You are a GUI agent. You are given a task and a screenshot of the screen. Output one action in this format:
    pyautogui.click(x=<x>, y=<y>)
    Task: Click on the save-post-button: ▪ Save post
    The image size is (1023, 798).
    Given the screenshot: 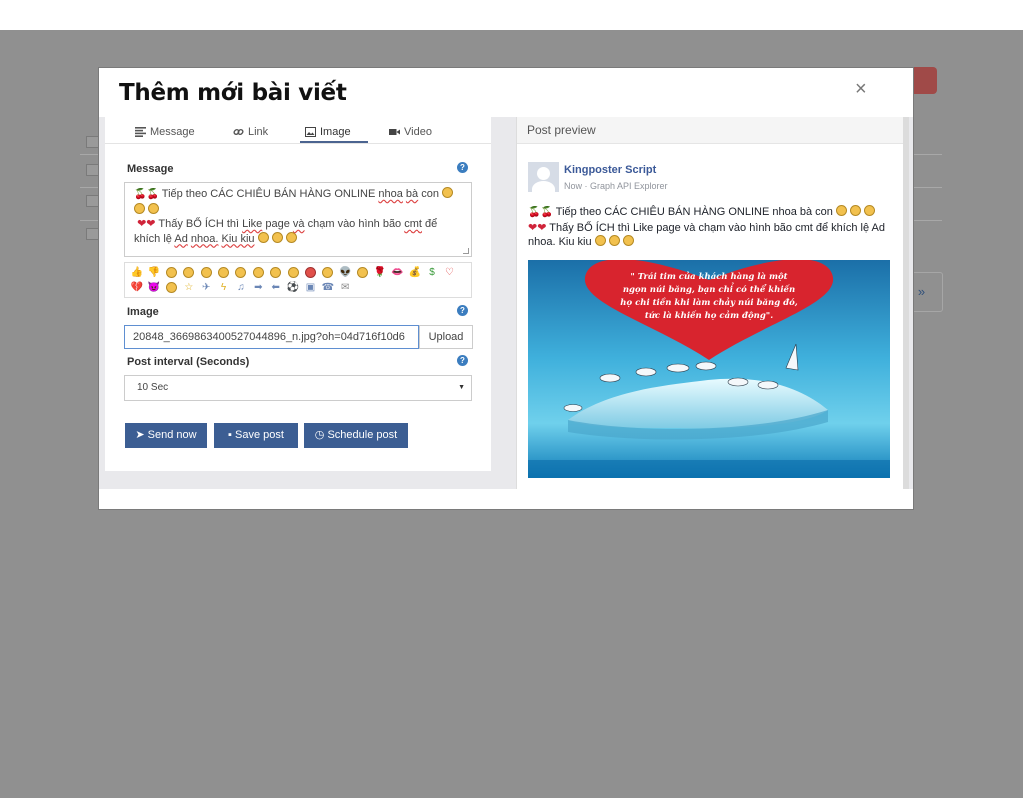 What is the action you would take?
    pyautogui.click(x=256, y=435)
    